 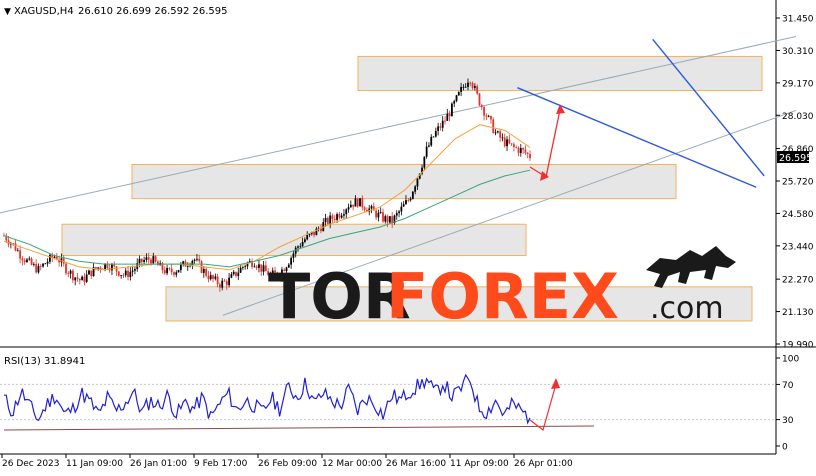 What do you see at coordinates (158, 464) in the screenshot?
I see `x-tick-label: 26 Jan 01:00` at bounding box center [158, 464].